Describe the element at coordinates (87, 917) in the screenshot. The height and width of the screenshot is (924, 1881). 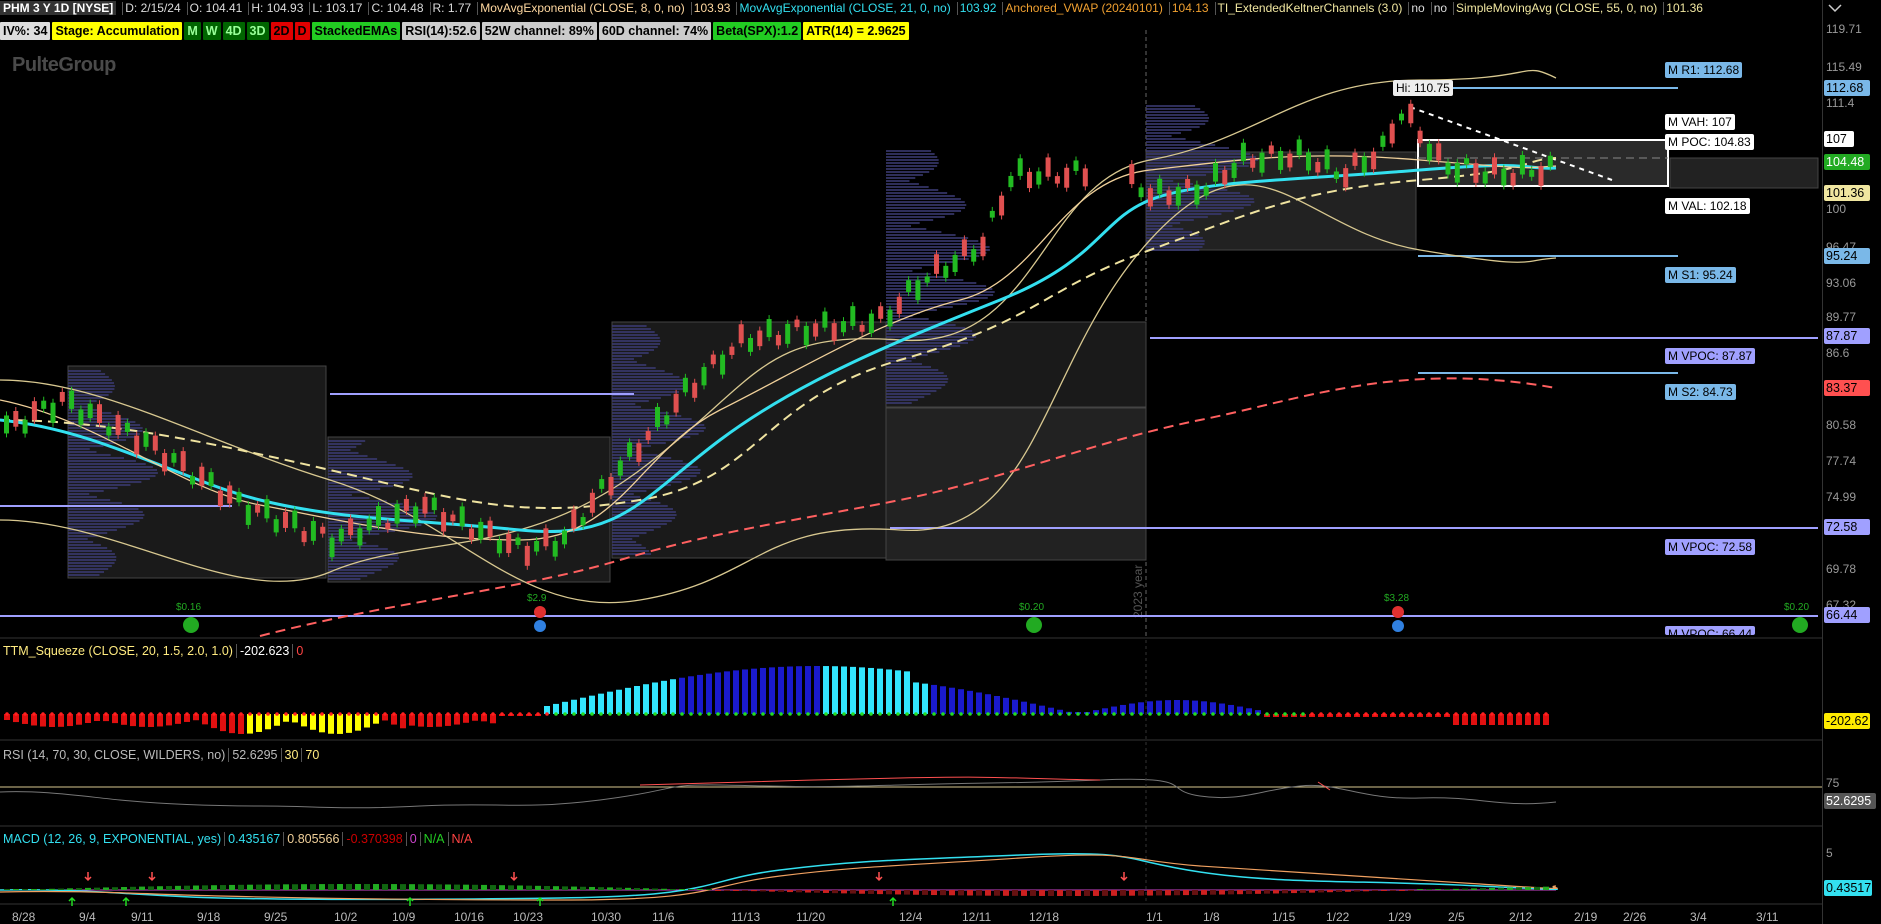
I see `time-axis-tick: 9/4` at that location.